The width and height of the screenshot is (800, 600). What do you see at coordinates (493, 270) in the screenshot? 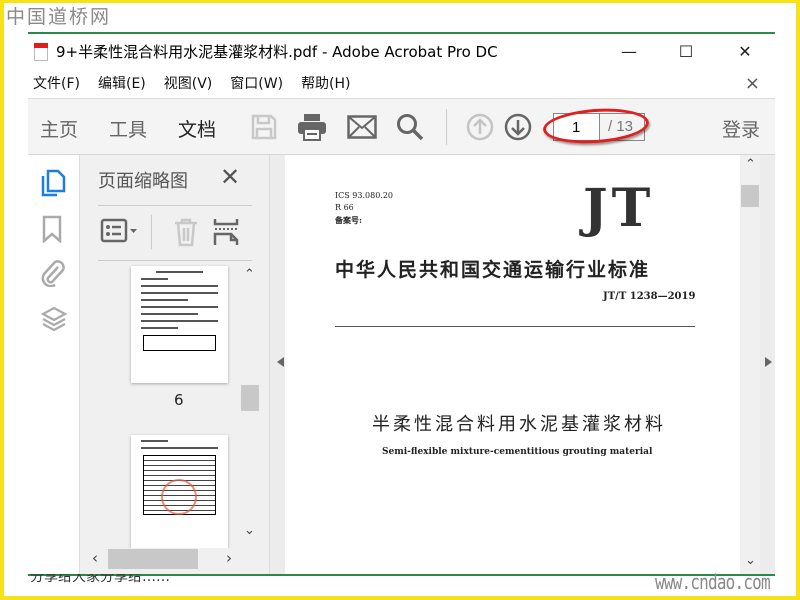
I see `issuing-organization: 中华人民共和国交通运输行业标准` at bounding box center [493, 270].